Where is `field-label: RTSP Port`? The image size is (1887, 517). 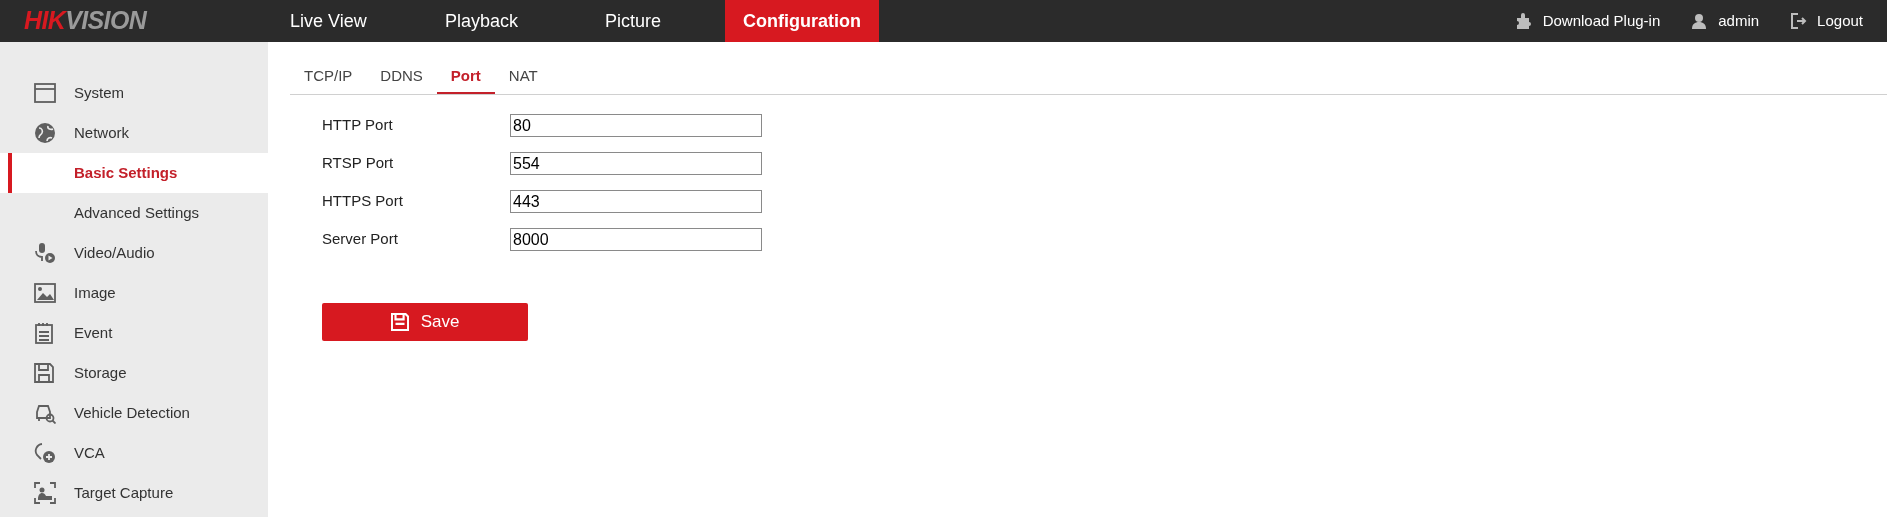 field-label: RTSP Port is located at coordinates (358, 163).